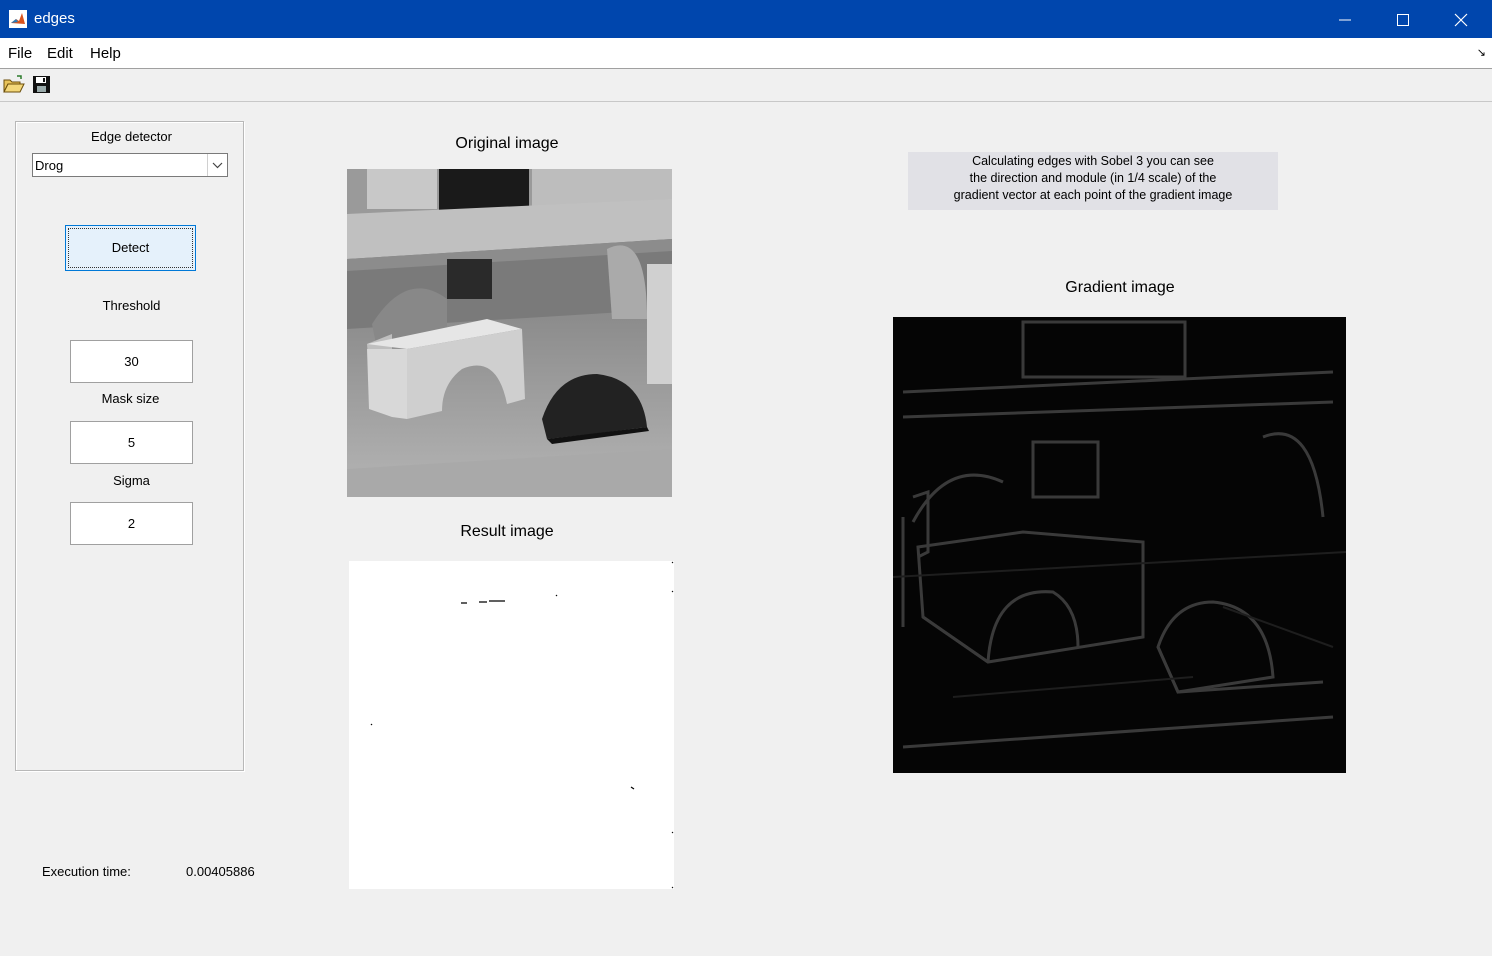  What do you see at coordinates (220, 871) in the screenshot?
I see `execution-time-value: 0.00405886` at bounding box center [220, 871].